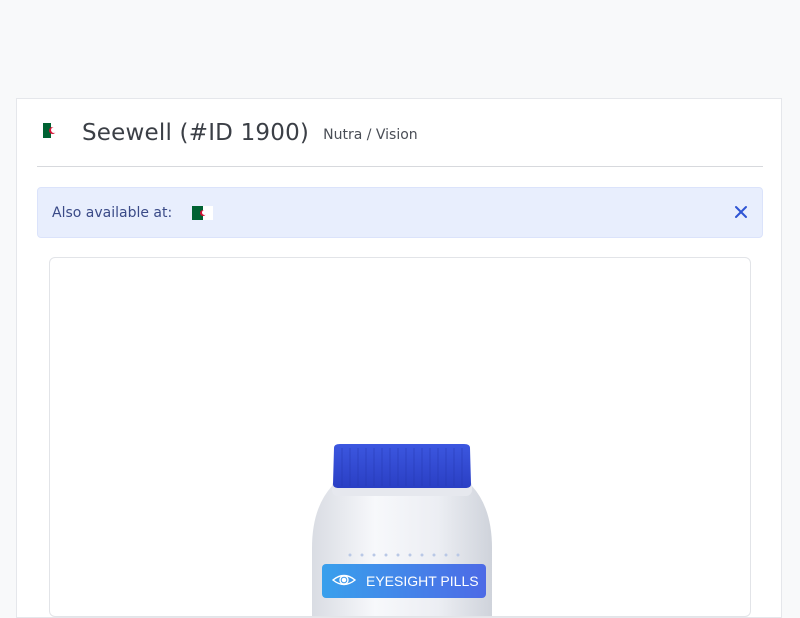 The width and height of the screenshot is (800, 618). What do you see at coordinates (196, 132) in the screenshot?
I see `page-title: Seewell (#ID 1900)` at bounding box center [196, 132].